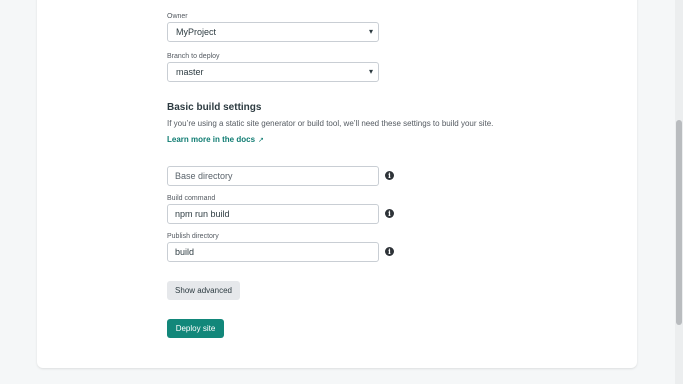 This screenshot has width=683, height=384. I want to click on owner-select-value: MyProject, so click(196, 32).